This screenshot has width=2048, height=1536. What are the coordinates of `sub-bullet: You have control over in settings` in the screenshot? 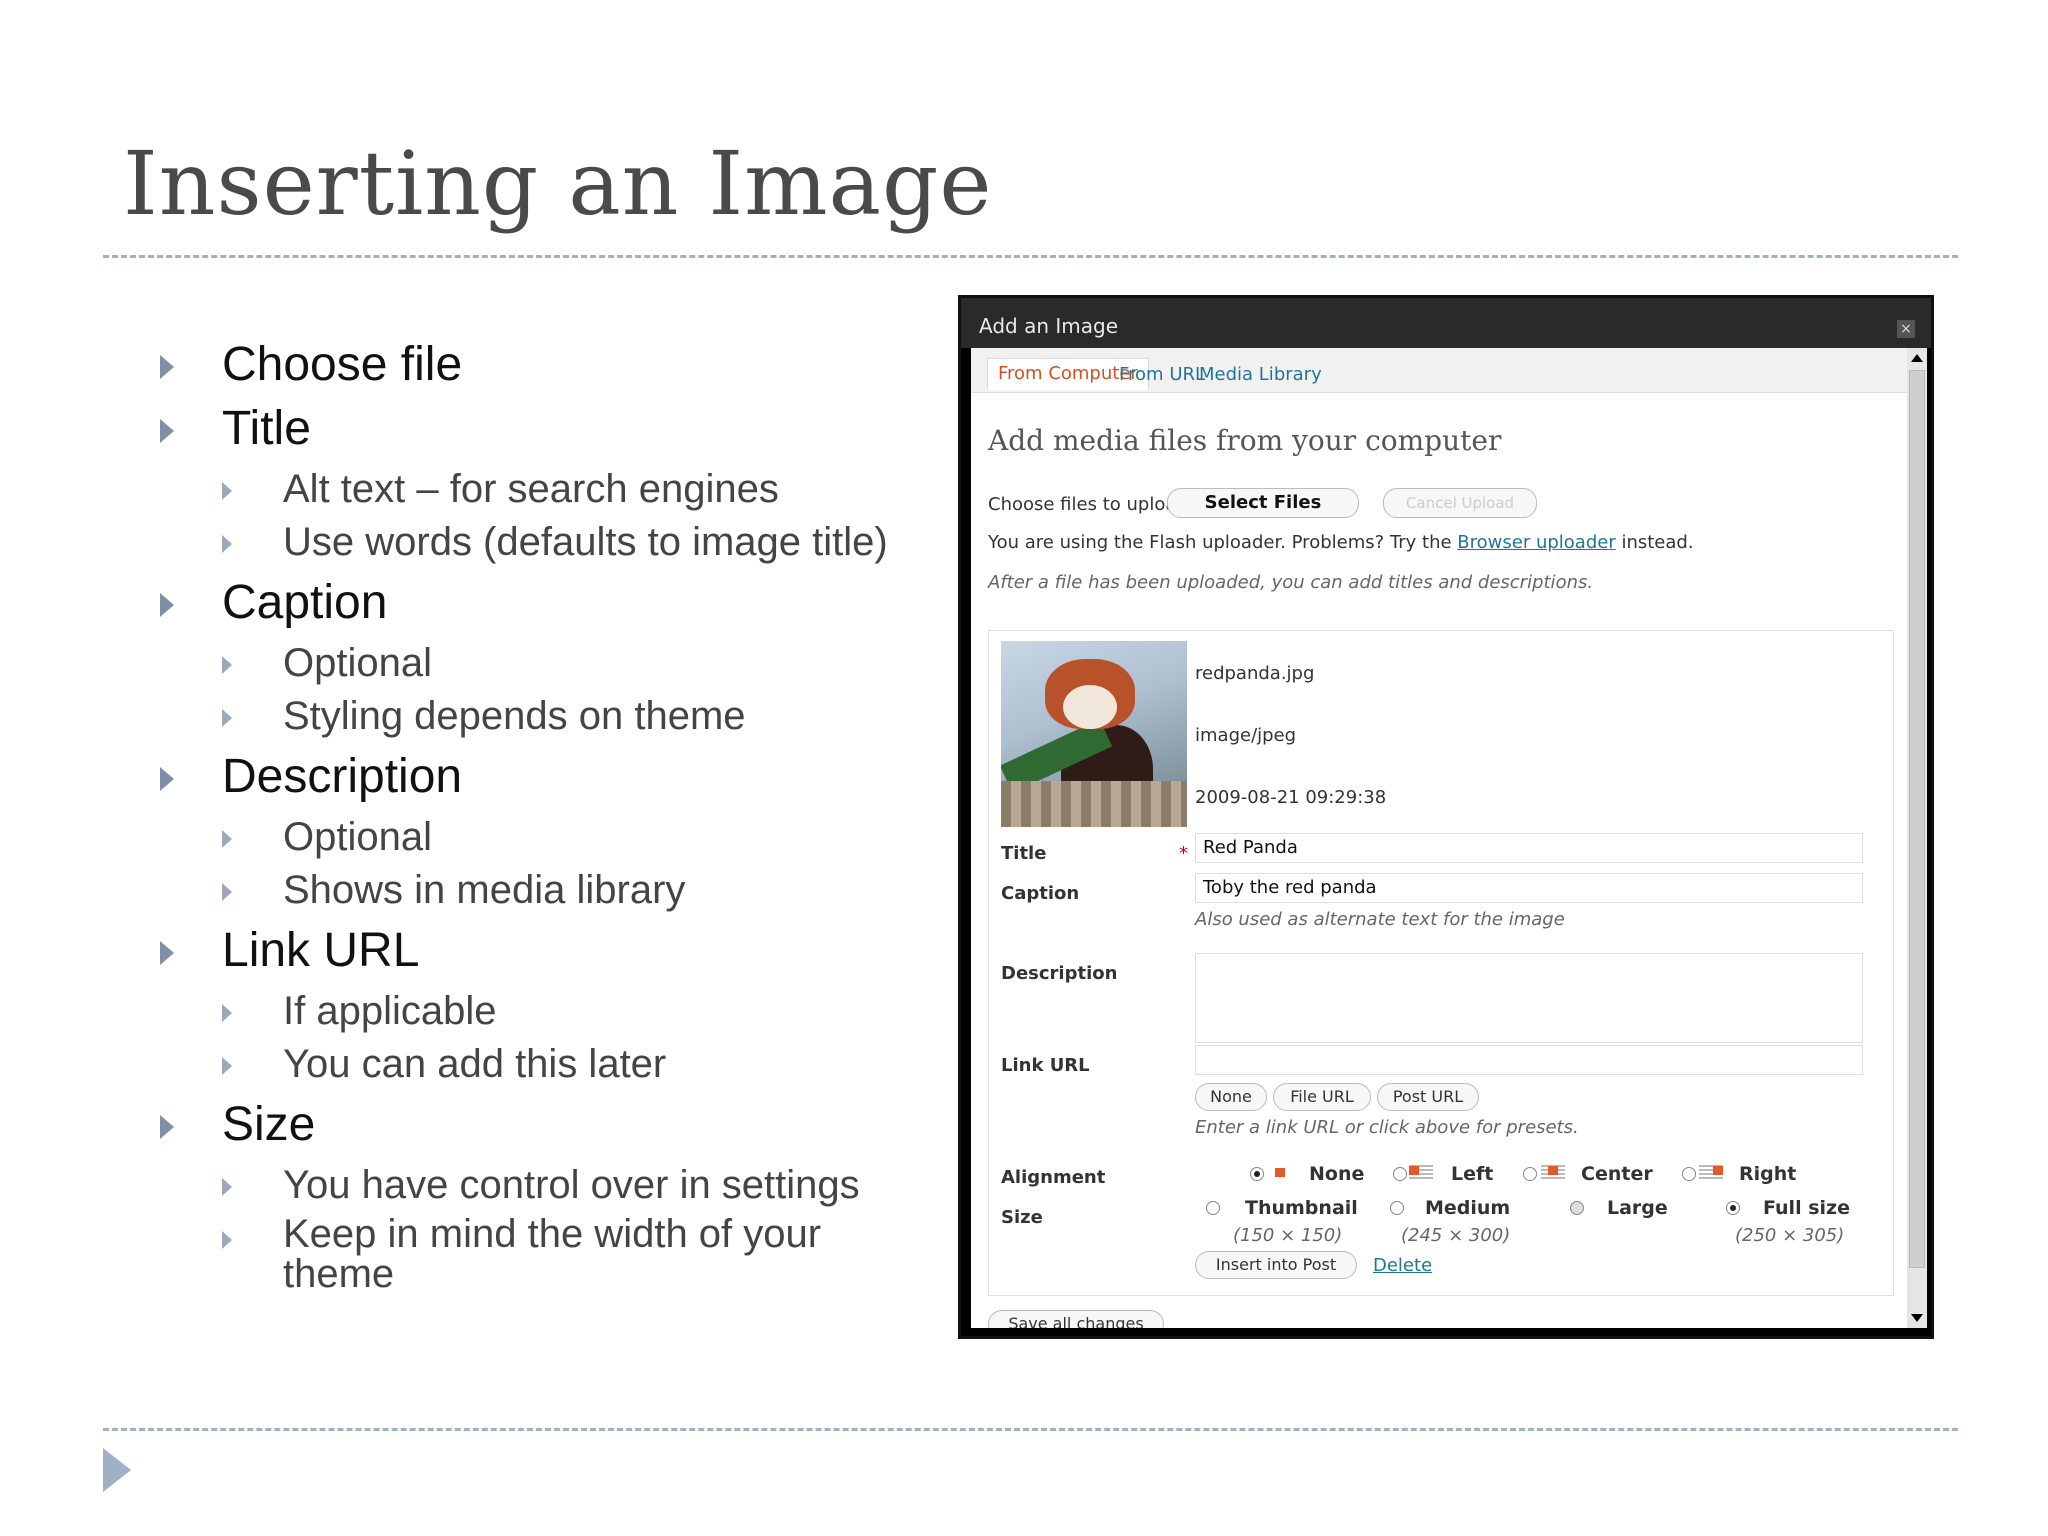 It's located at (560, 1185).